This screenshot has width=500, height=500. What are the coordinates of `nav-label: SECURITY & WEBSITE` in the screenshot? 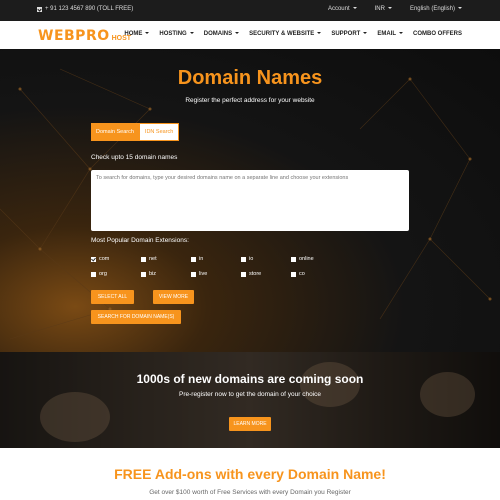 It's located at (282, 34).